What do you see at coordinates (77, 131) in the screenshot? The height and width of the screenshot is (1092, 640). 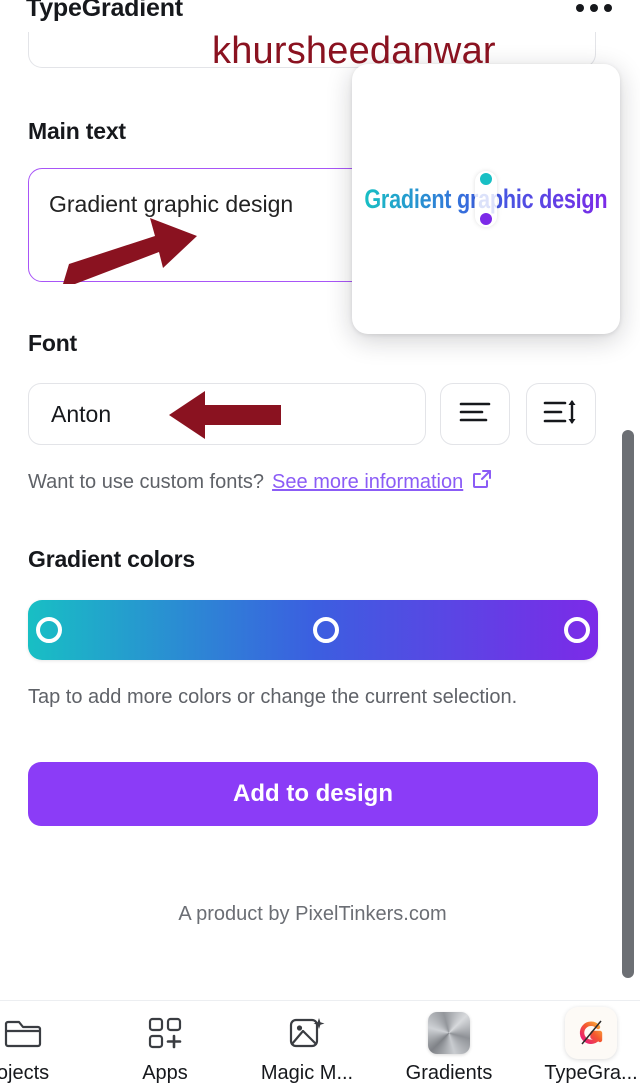 I see `main-text-label: Main text` at bounding box center [77, 131].